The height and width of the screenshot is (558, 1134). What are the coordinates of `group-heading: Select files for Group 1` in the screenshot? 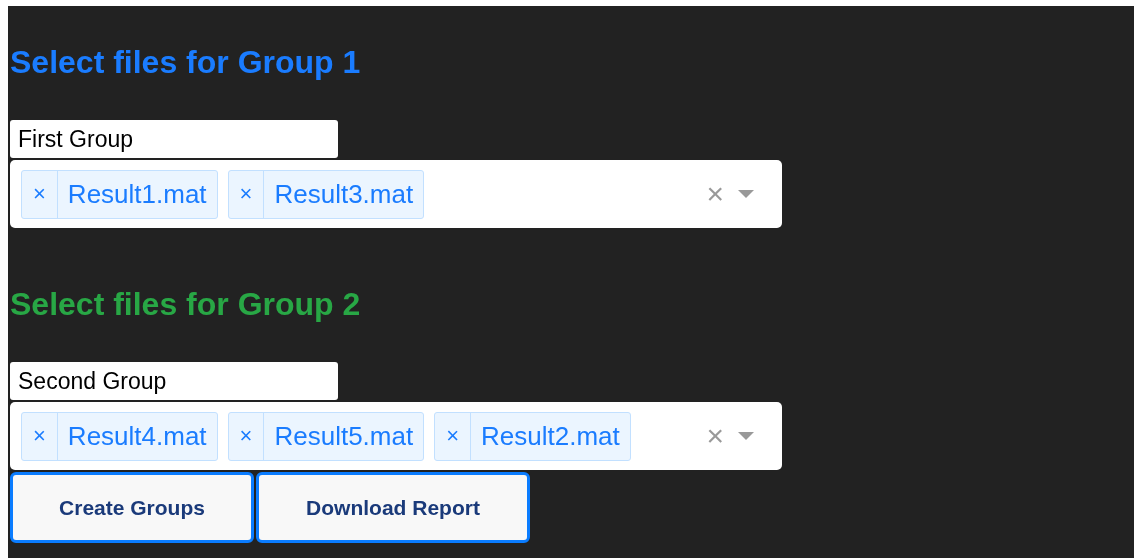 It's located at (186, 62).